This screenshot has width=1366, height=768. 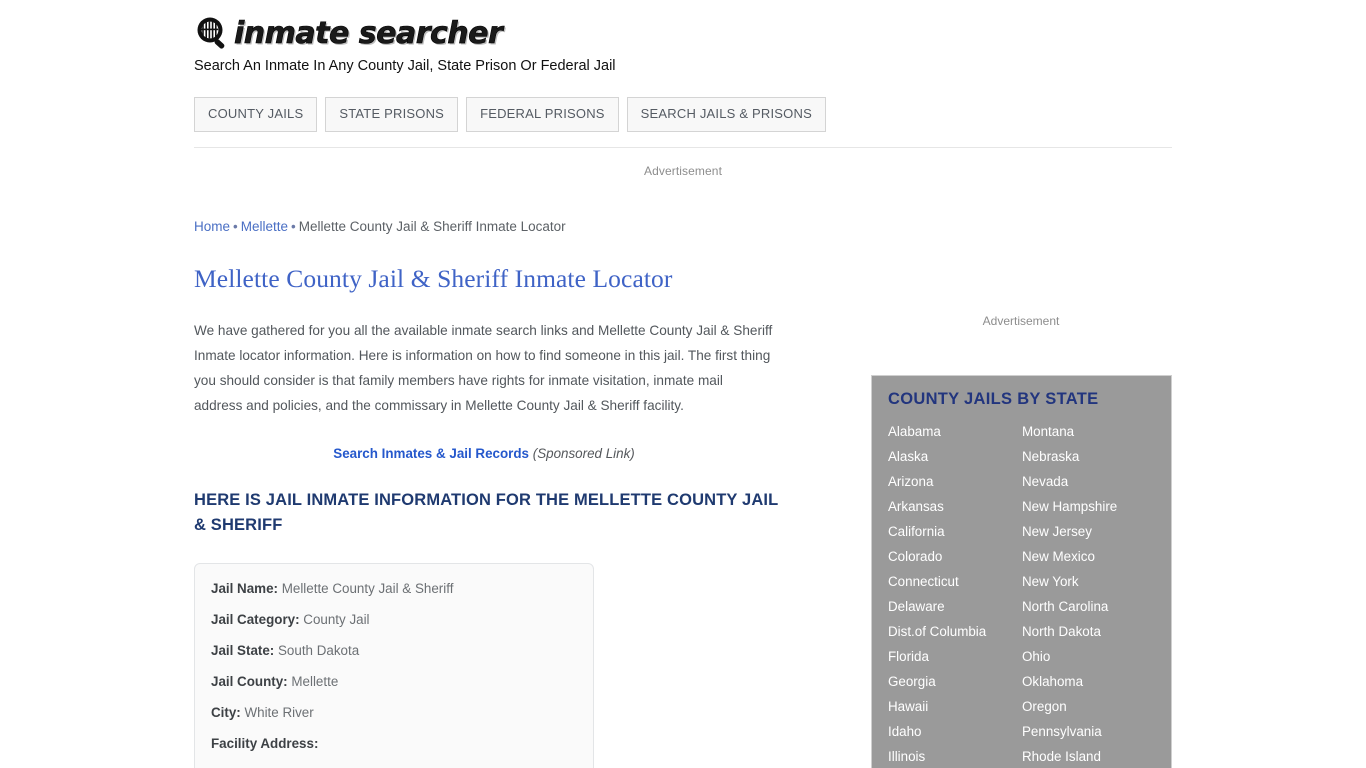 What do you see at coordinates (683, 147) in the screenshot?
I see `header-divider` at bounding box center [683, 147].